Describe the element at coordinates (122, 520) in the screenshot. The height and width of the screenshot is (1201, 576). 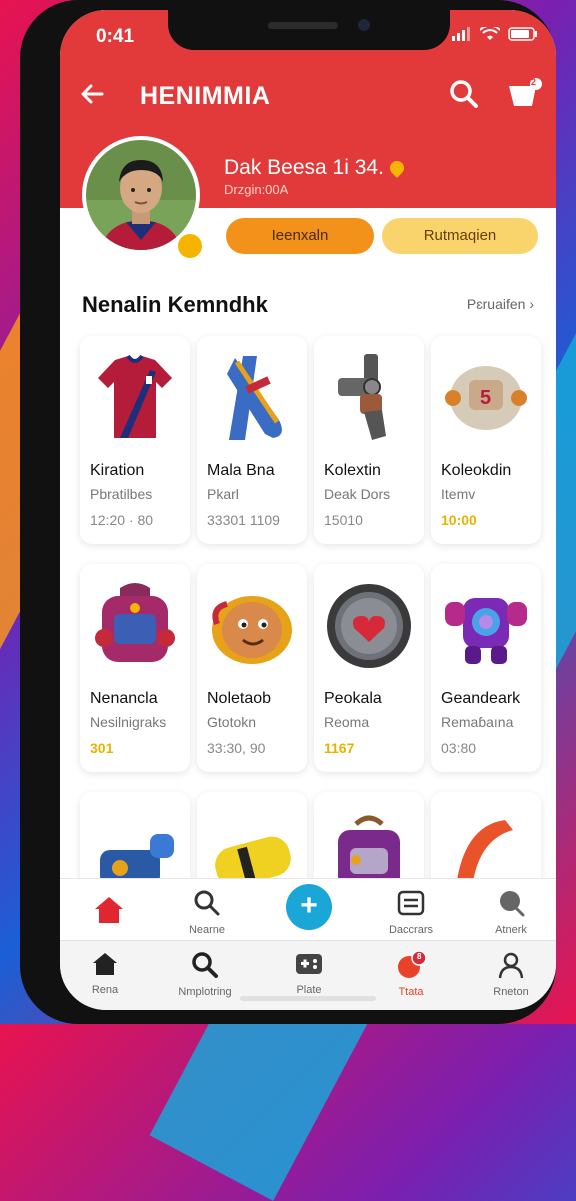
I see `item-meta: 12:20 · 80` at that location.